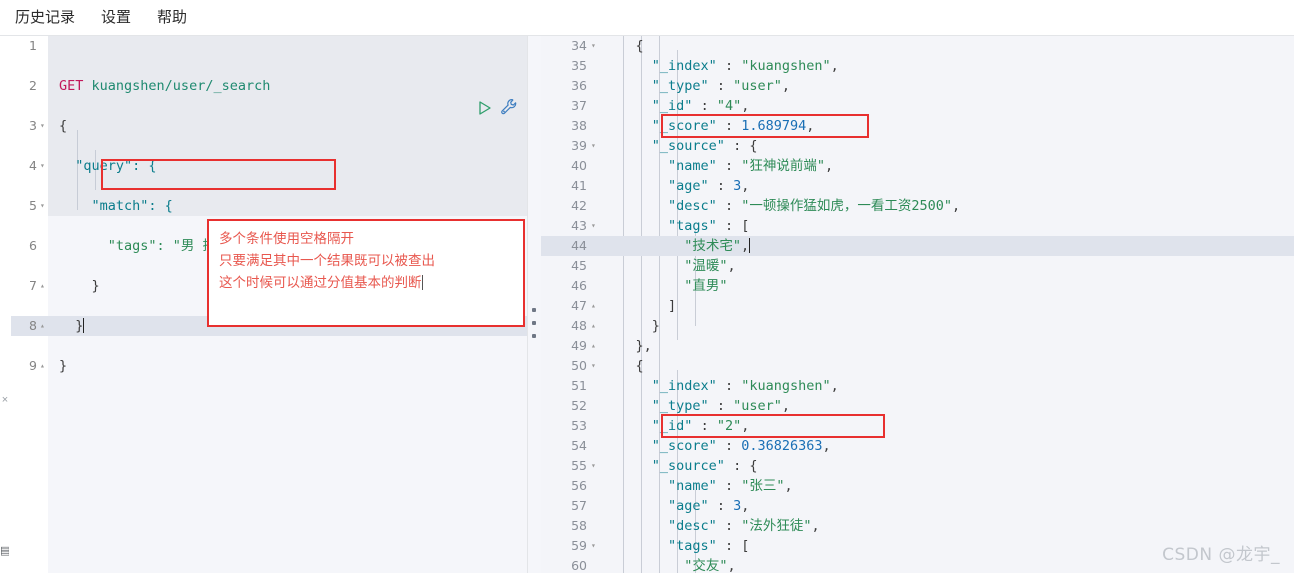  What do you see at coordinates (676, 426) in the screenshot?
I see `response-line-text: "_id" : "2",` at bounding box center [676, 426].